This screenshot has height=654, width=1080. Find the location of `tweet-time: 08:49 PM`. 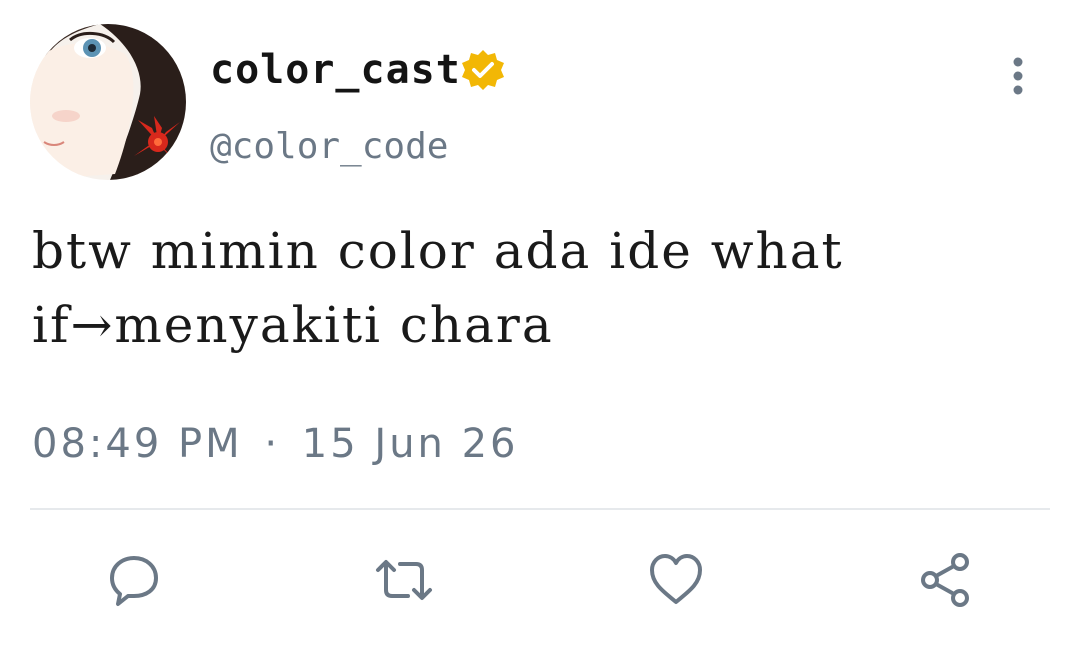

tweet-time: 08:49 PM is located at coordinates (137, 444).